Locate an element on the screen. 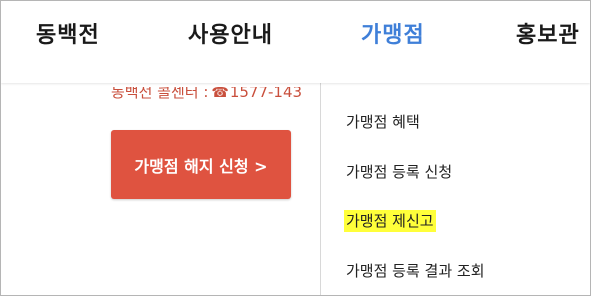 This screenshot has height=296, width=591. nav-item-promotion: 홍보관 is located at coordinates (548, 33).